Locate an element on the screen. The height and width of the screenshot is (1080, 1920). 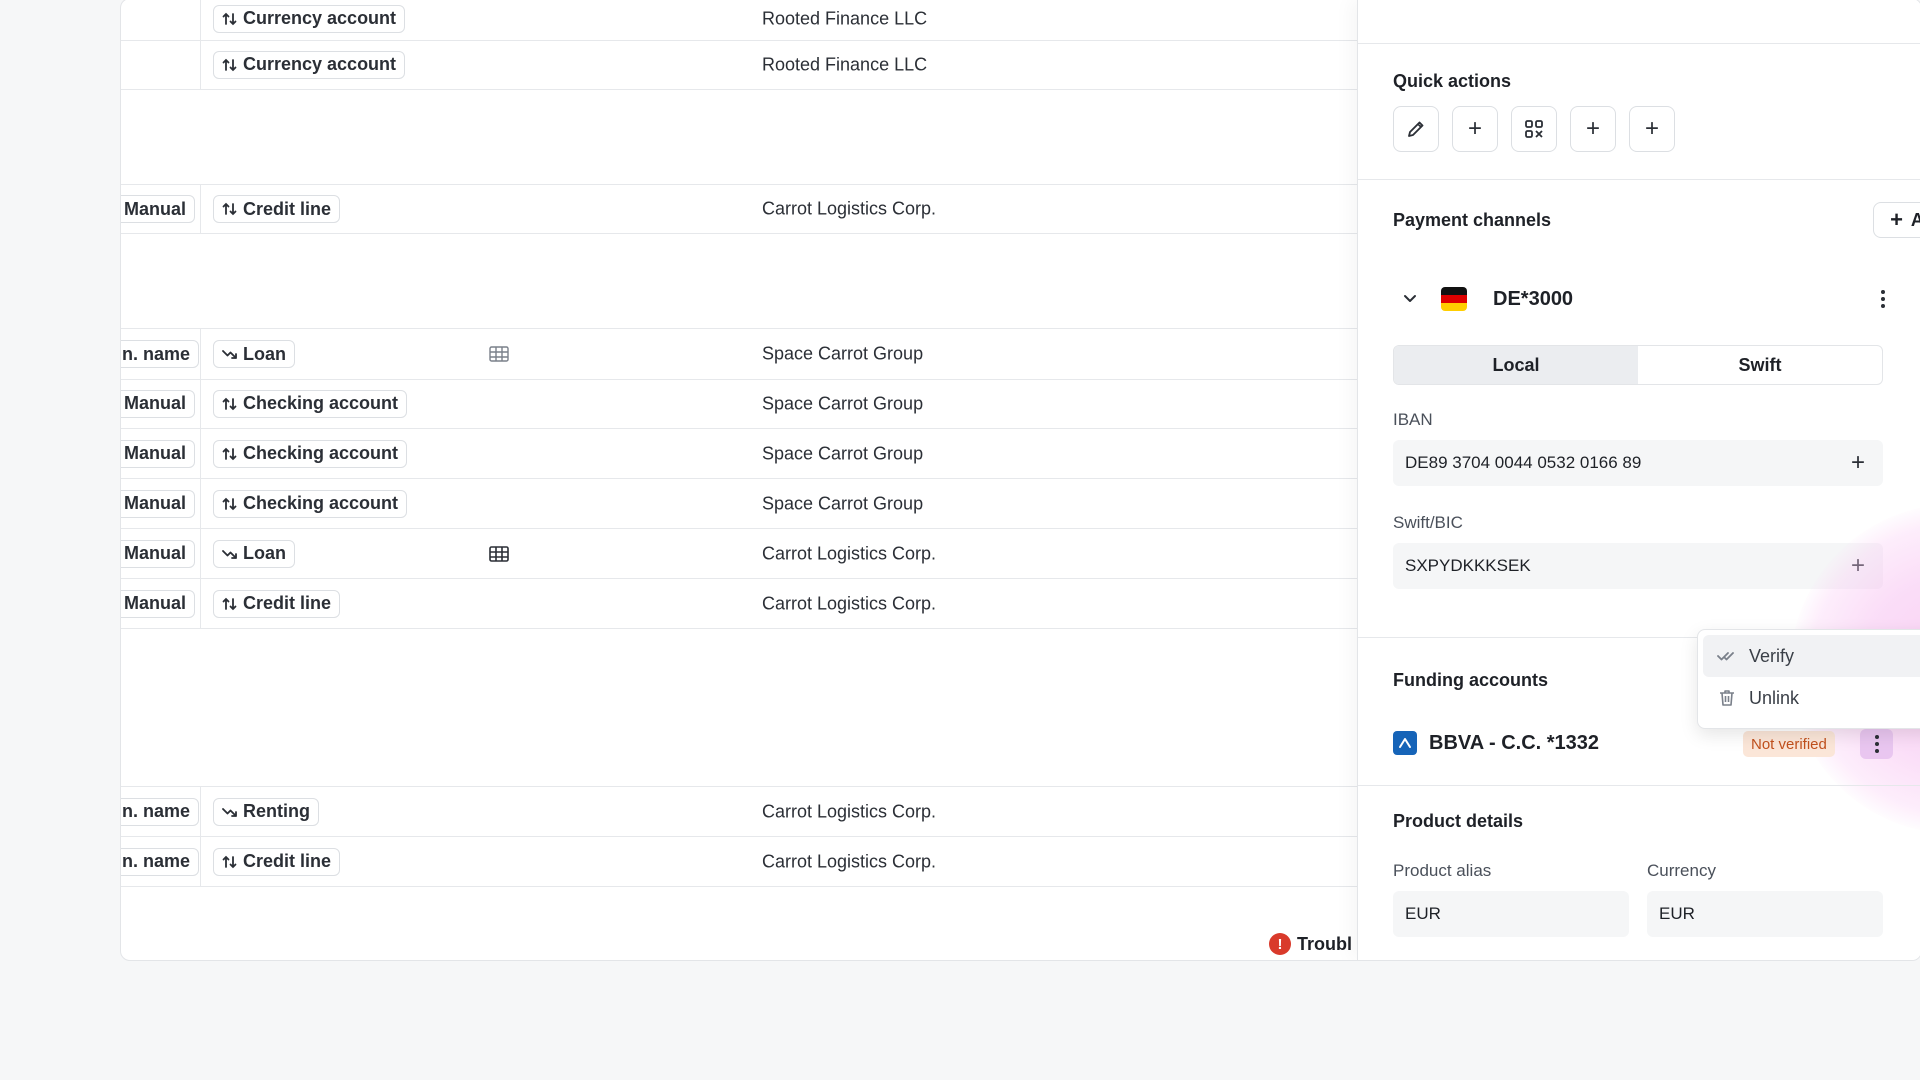
menu-item-label: Unlink is located at coordinates (1774, 697).